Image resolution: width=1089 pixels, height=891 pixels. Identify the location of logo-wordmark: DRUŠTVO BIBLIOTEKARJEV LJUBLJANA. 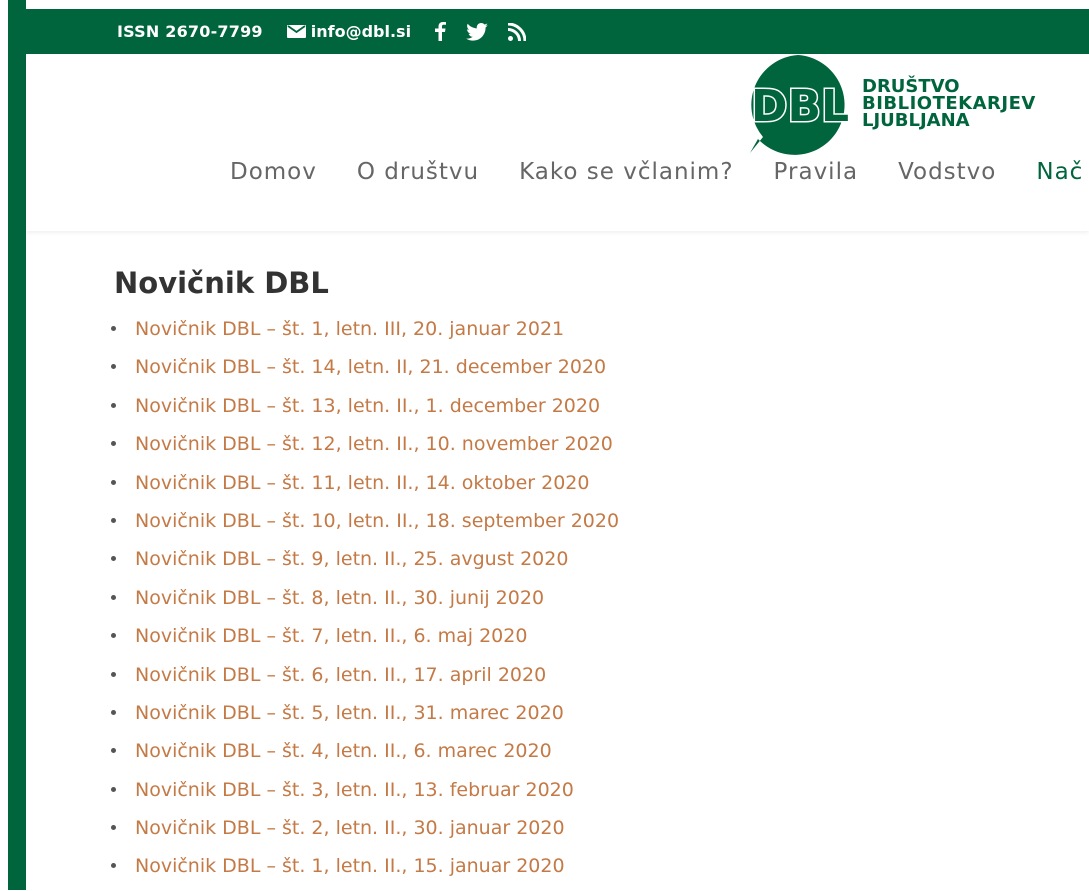
(949, 104).